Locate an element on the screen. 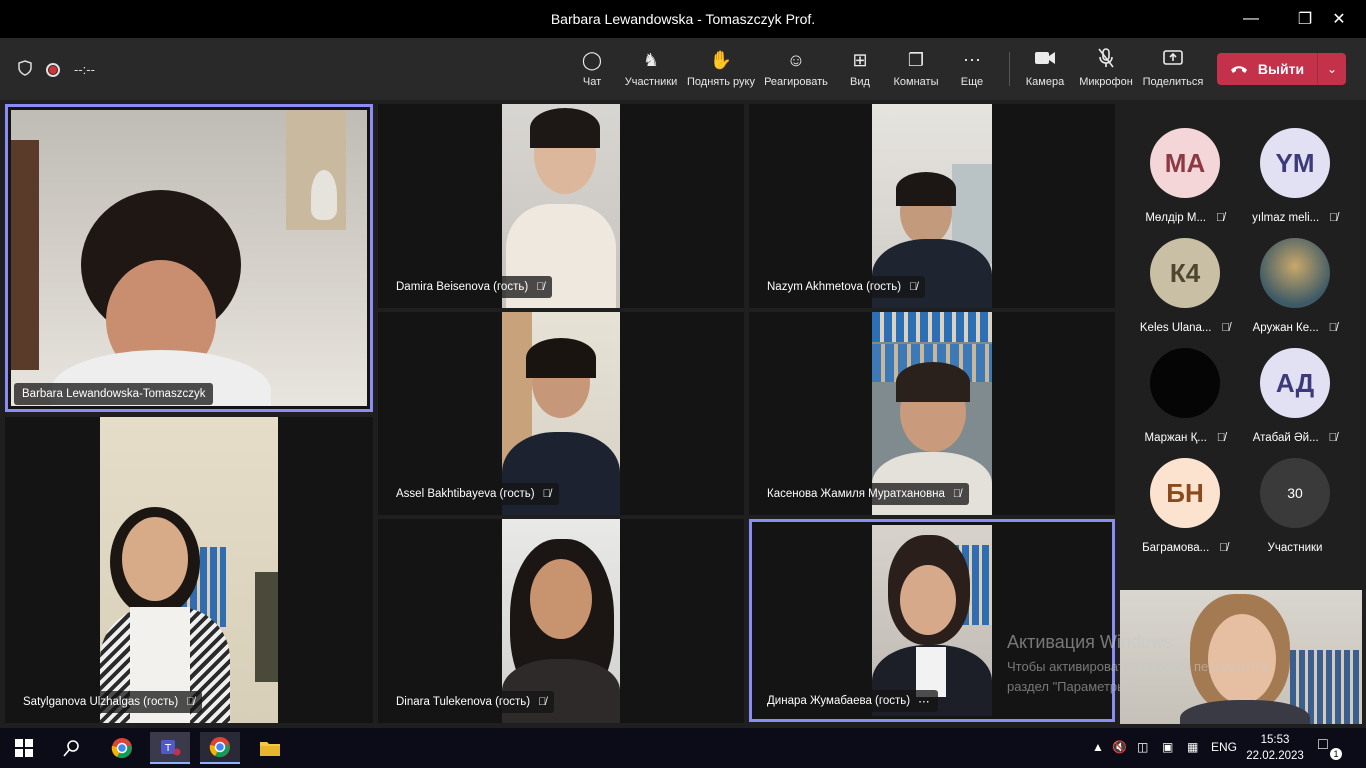 The width and height of the screenshot is (1366, 768). close-button: ✕ is located at coordinates (1339, 19).